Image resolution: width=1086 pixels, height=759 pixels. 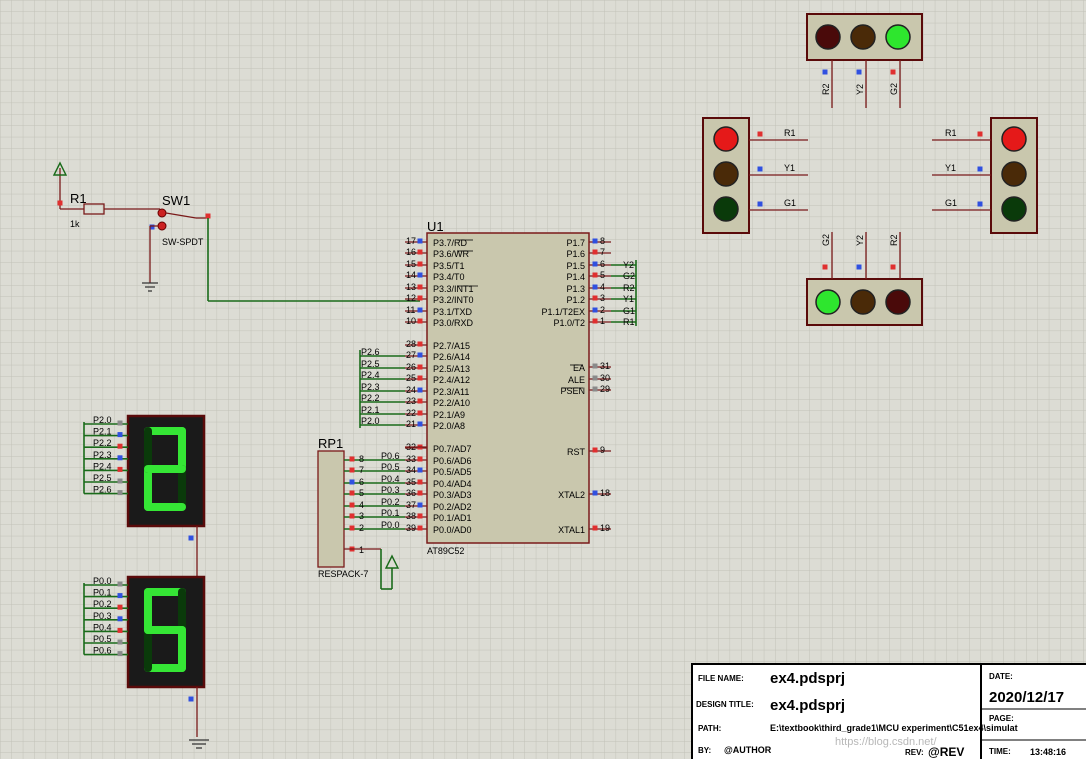 What do you see at coordinates (602, 275) in the screenshot?
I see `u1-pin-number: 5` at bounding box center [602, 275].